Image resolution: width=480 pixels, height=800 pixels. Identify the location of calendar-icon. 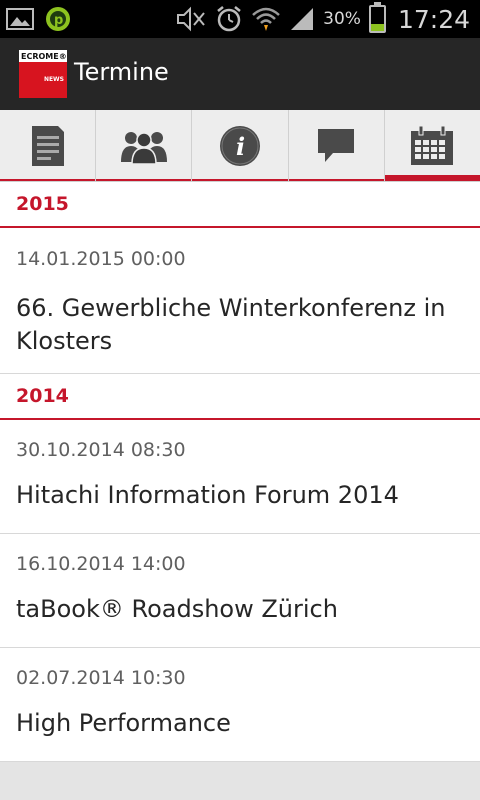
(432, 145).